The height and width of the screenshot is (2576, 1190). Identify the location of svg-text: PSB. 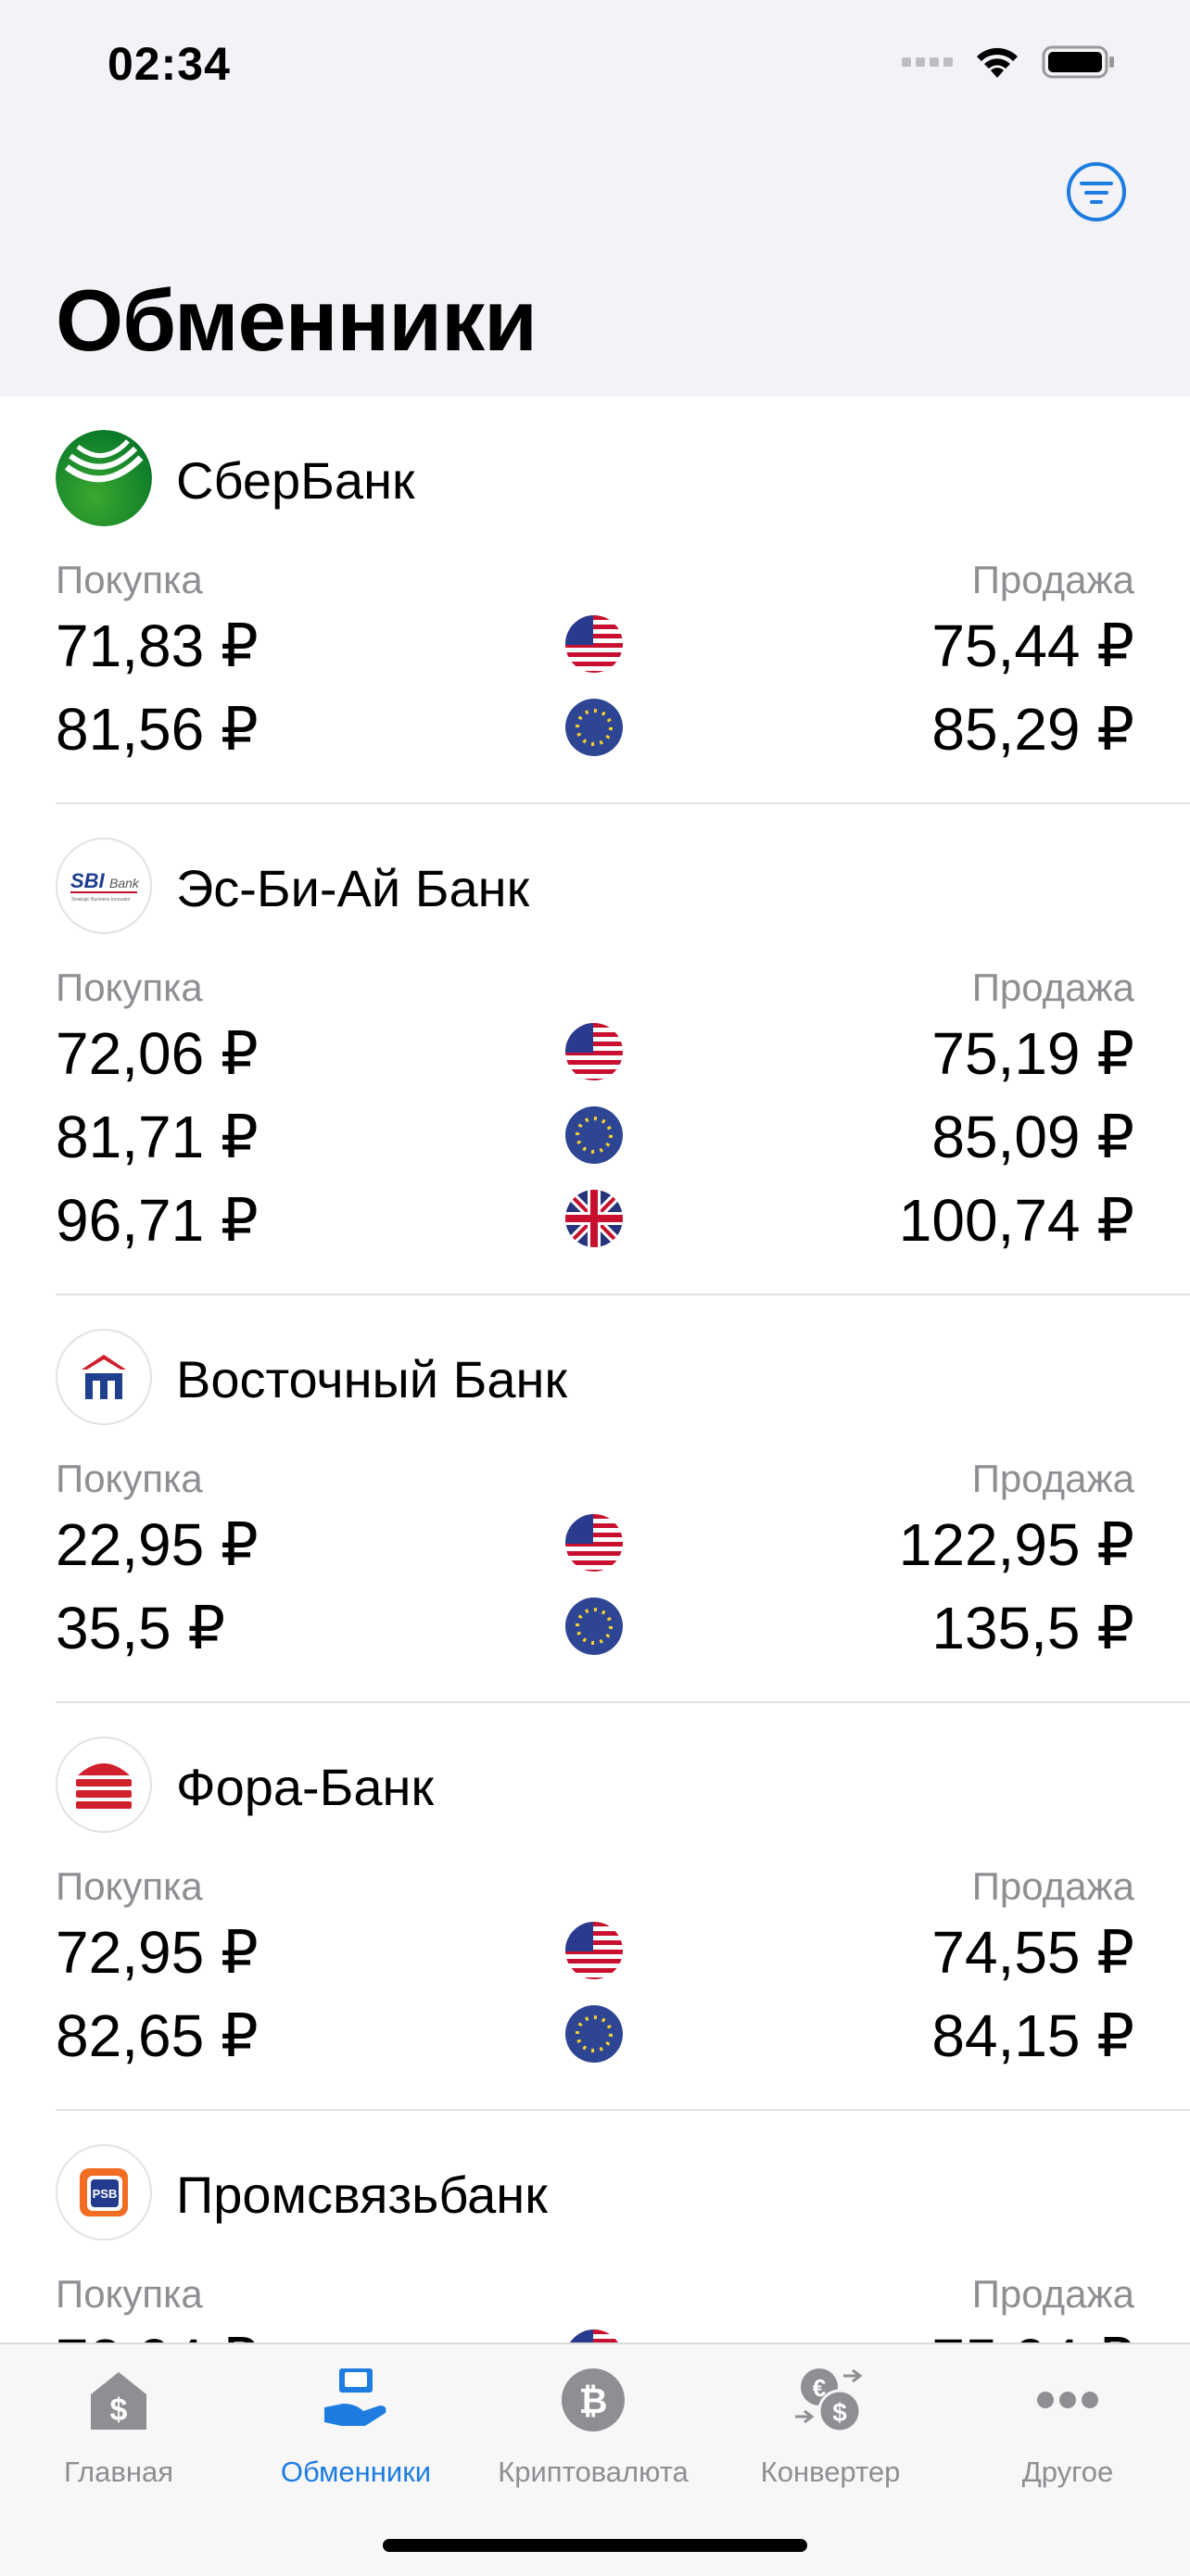
(105, 2194).